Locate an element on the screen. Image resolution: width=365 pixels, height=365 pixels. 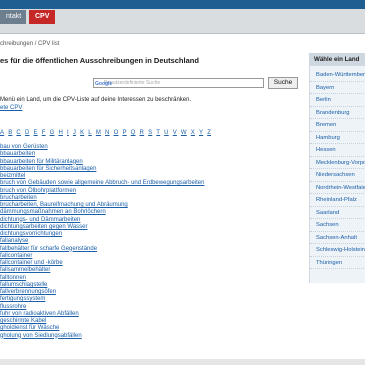
alphabet-letter-q: Q is located at coordinates (133, 133).